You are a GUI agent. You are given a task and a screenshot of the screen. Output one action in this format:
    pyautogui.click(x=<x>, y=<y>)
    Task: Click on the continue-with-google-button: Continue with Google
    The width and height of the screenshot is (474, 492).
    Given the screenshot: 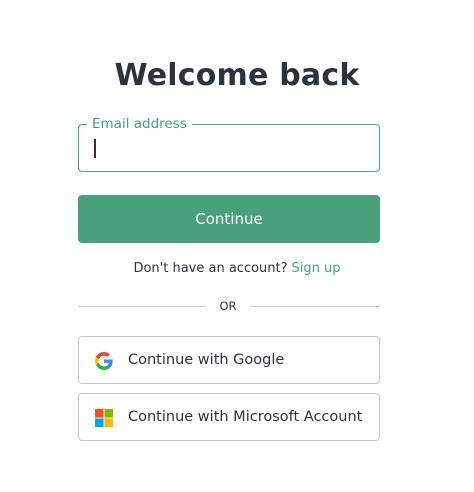 What is the action you would take?
    pyautogui.click(x=229, y=360)
    